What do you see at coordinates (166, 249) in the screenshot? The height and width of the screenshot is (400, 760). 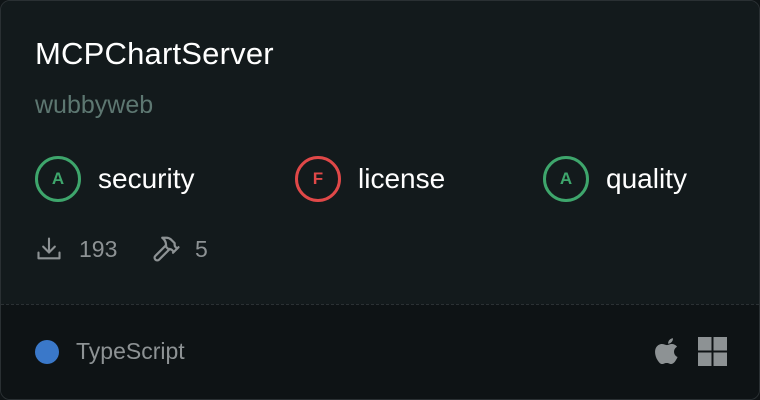 I see `hammer-icon` at bounding box center [166, 249].